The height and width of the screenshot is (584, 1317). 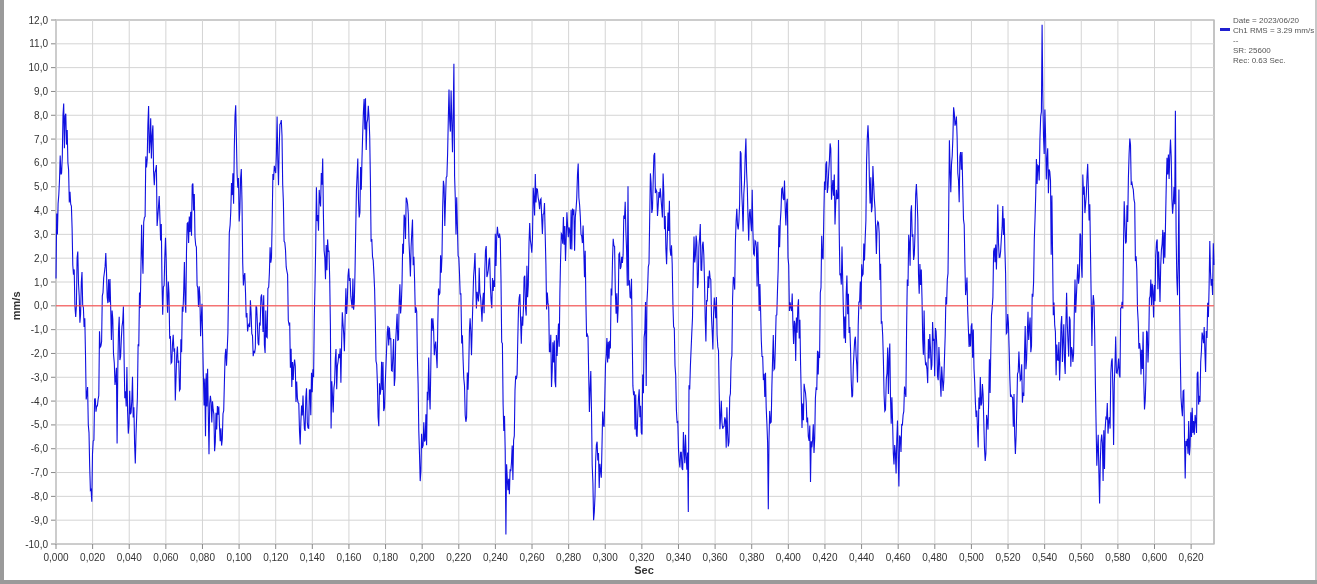 I want to click on axis-tick-label: 0,500, so click(x=971, y=557).